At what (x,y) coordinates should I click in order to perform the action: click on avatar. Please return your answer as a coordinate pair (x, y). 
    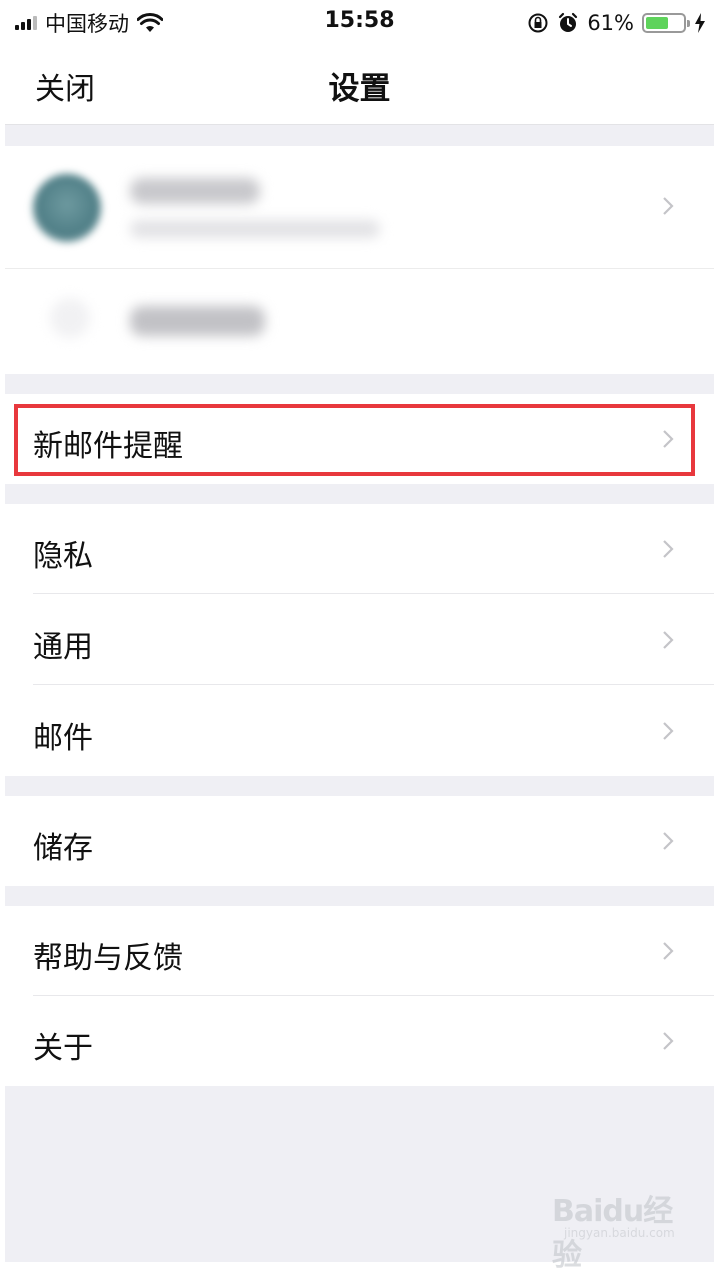
    Looking at the image, I should click on (67, 208).